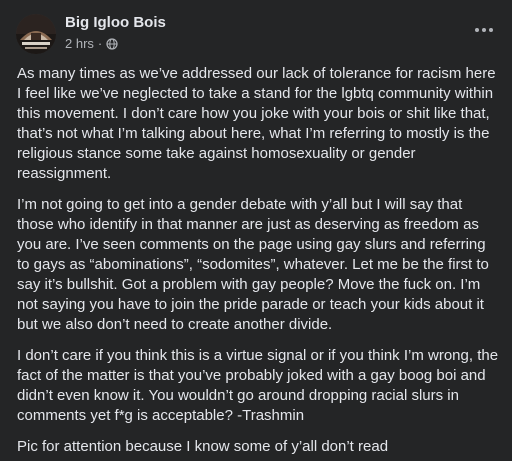 The width and height of the screenshot is (512, 461). What do you see at coordinates (112, 43) in the screenshot?
I see `globe-icon` at bounding box center [112, 43].